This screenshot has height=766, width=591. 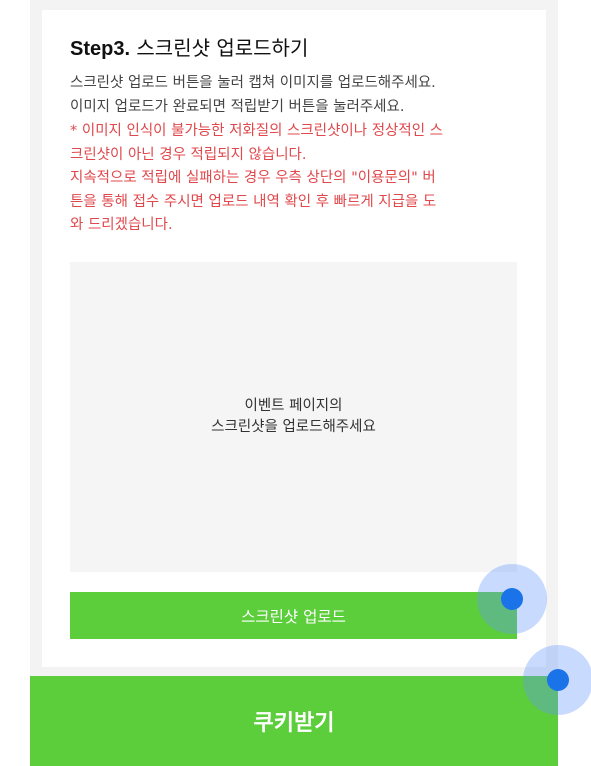 What do you see at coordinates (294, 721) in the screenshot?
I see `claim-cookie-button: 쿠키받기` at bounding box center [294, 721].